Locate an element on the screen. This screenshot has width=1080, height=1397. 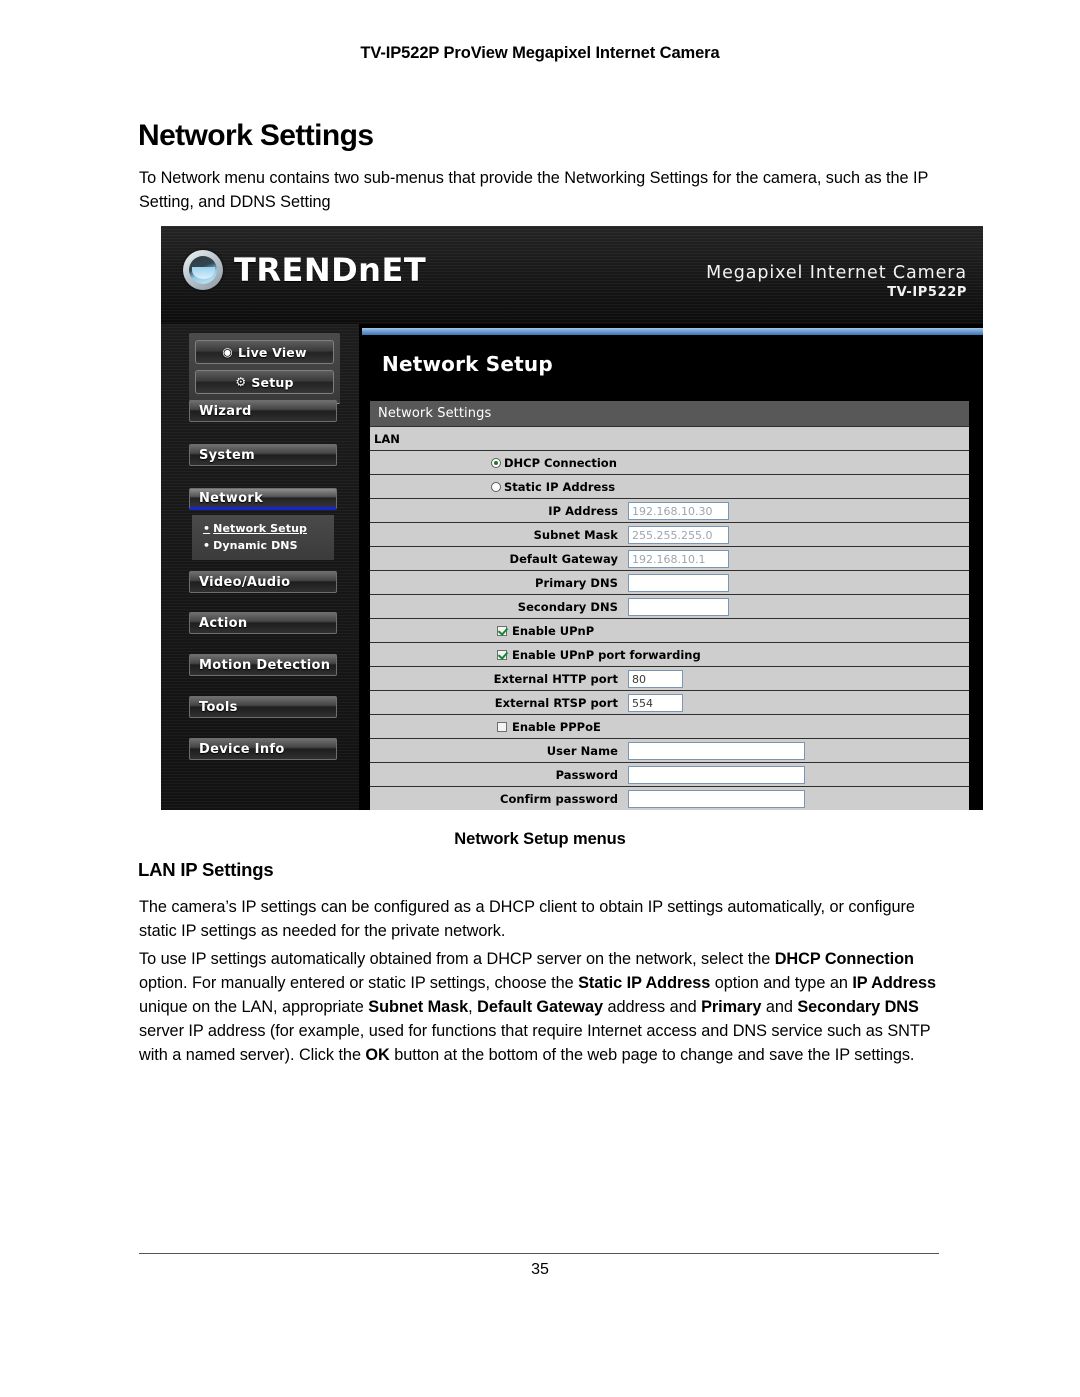
text-run: and is located at coordinates (779, 1007).